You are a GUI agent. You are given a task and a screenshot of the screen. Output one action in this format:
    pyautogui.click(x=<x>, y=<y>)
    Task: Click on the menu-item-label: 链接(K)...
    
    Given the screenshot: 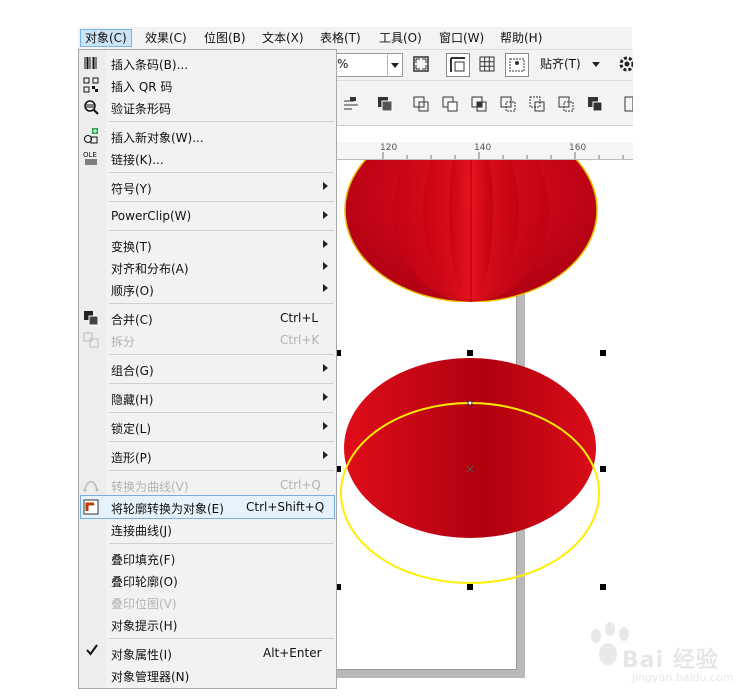 What is the action you would take?
    pyautogui.click(x=137, y=160)
    